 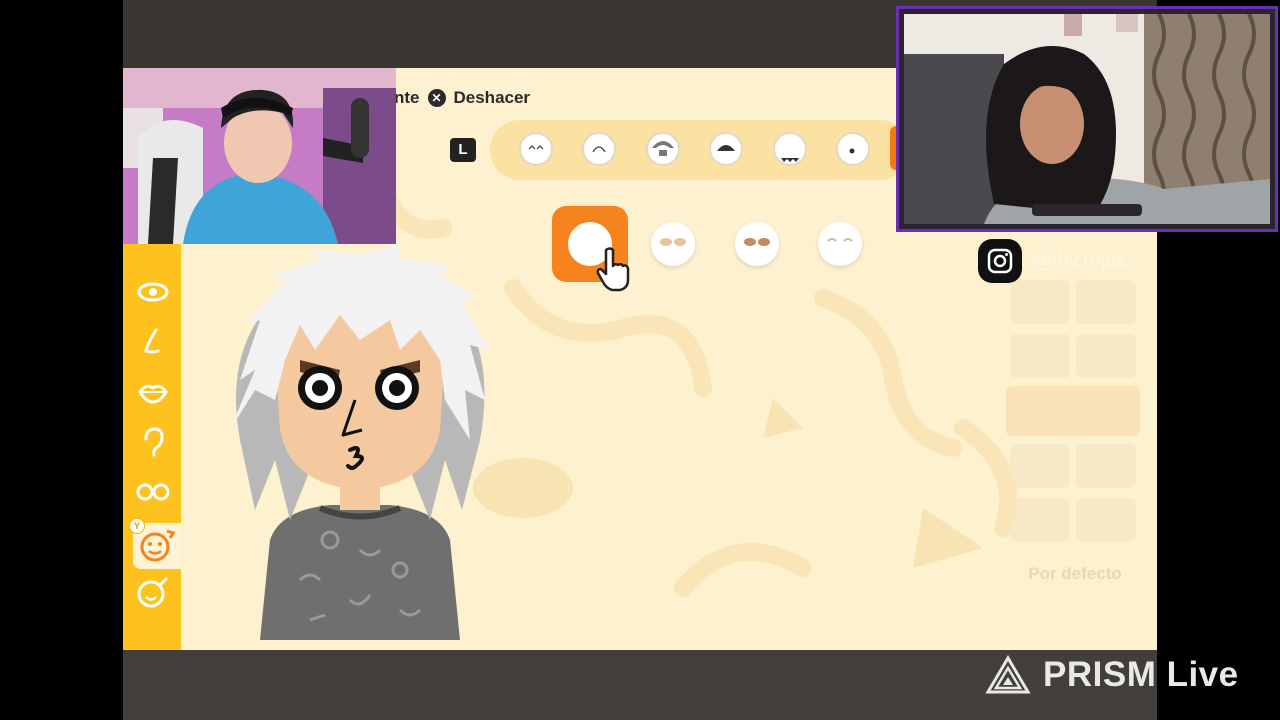 I want to click on hand-cursor-icon, so click(x=613, y=269).